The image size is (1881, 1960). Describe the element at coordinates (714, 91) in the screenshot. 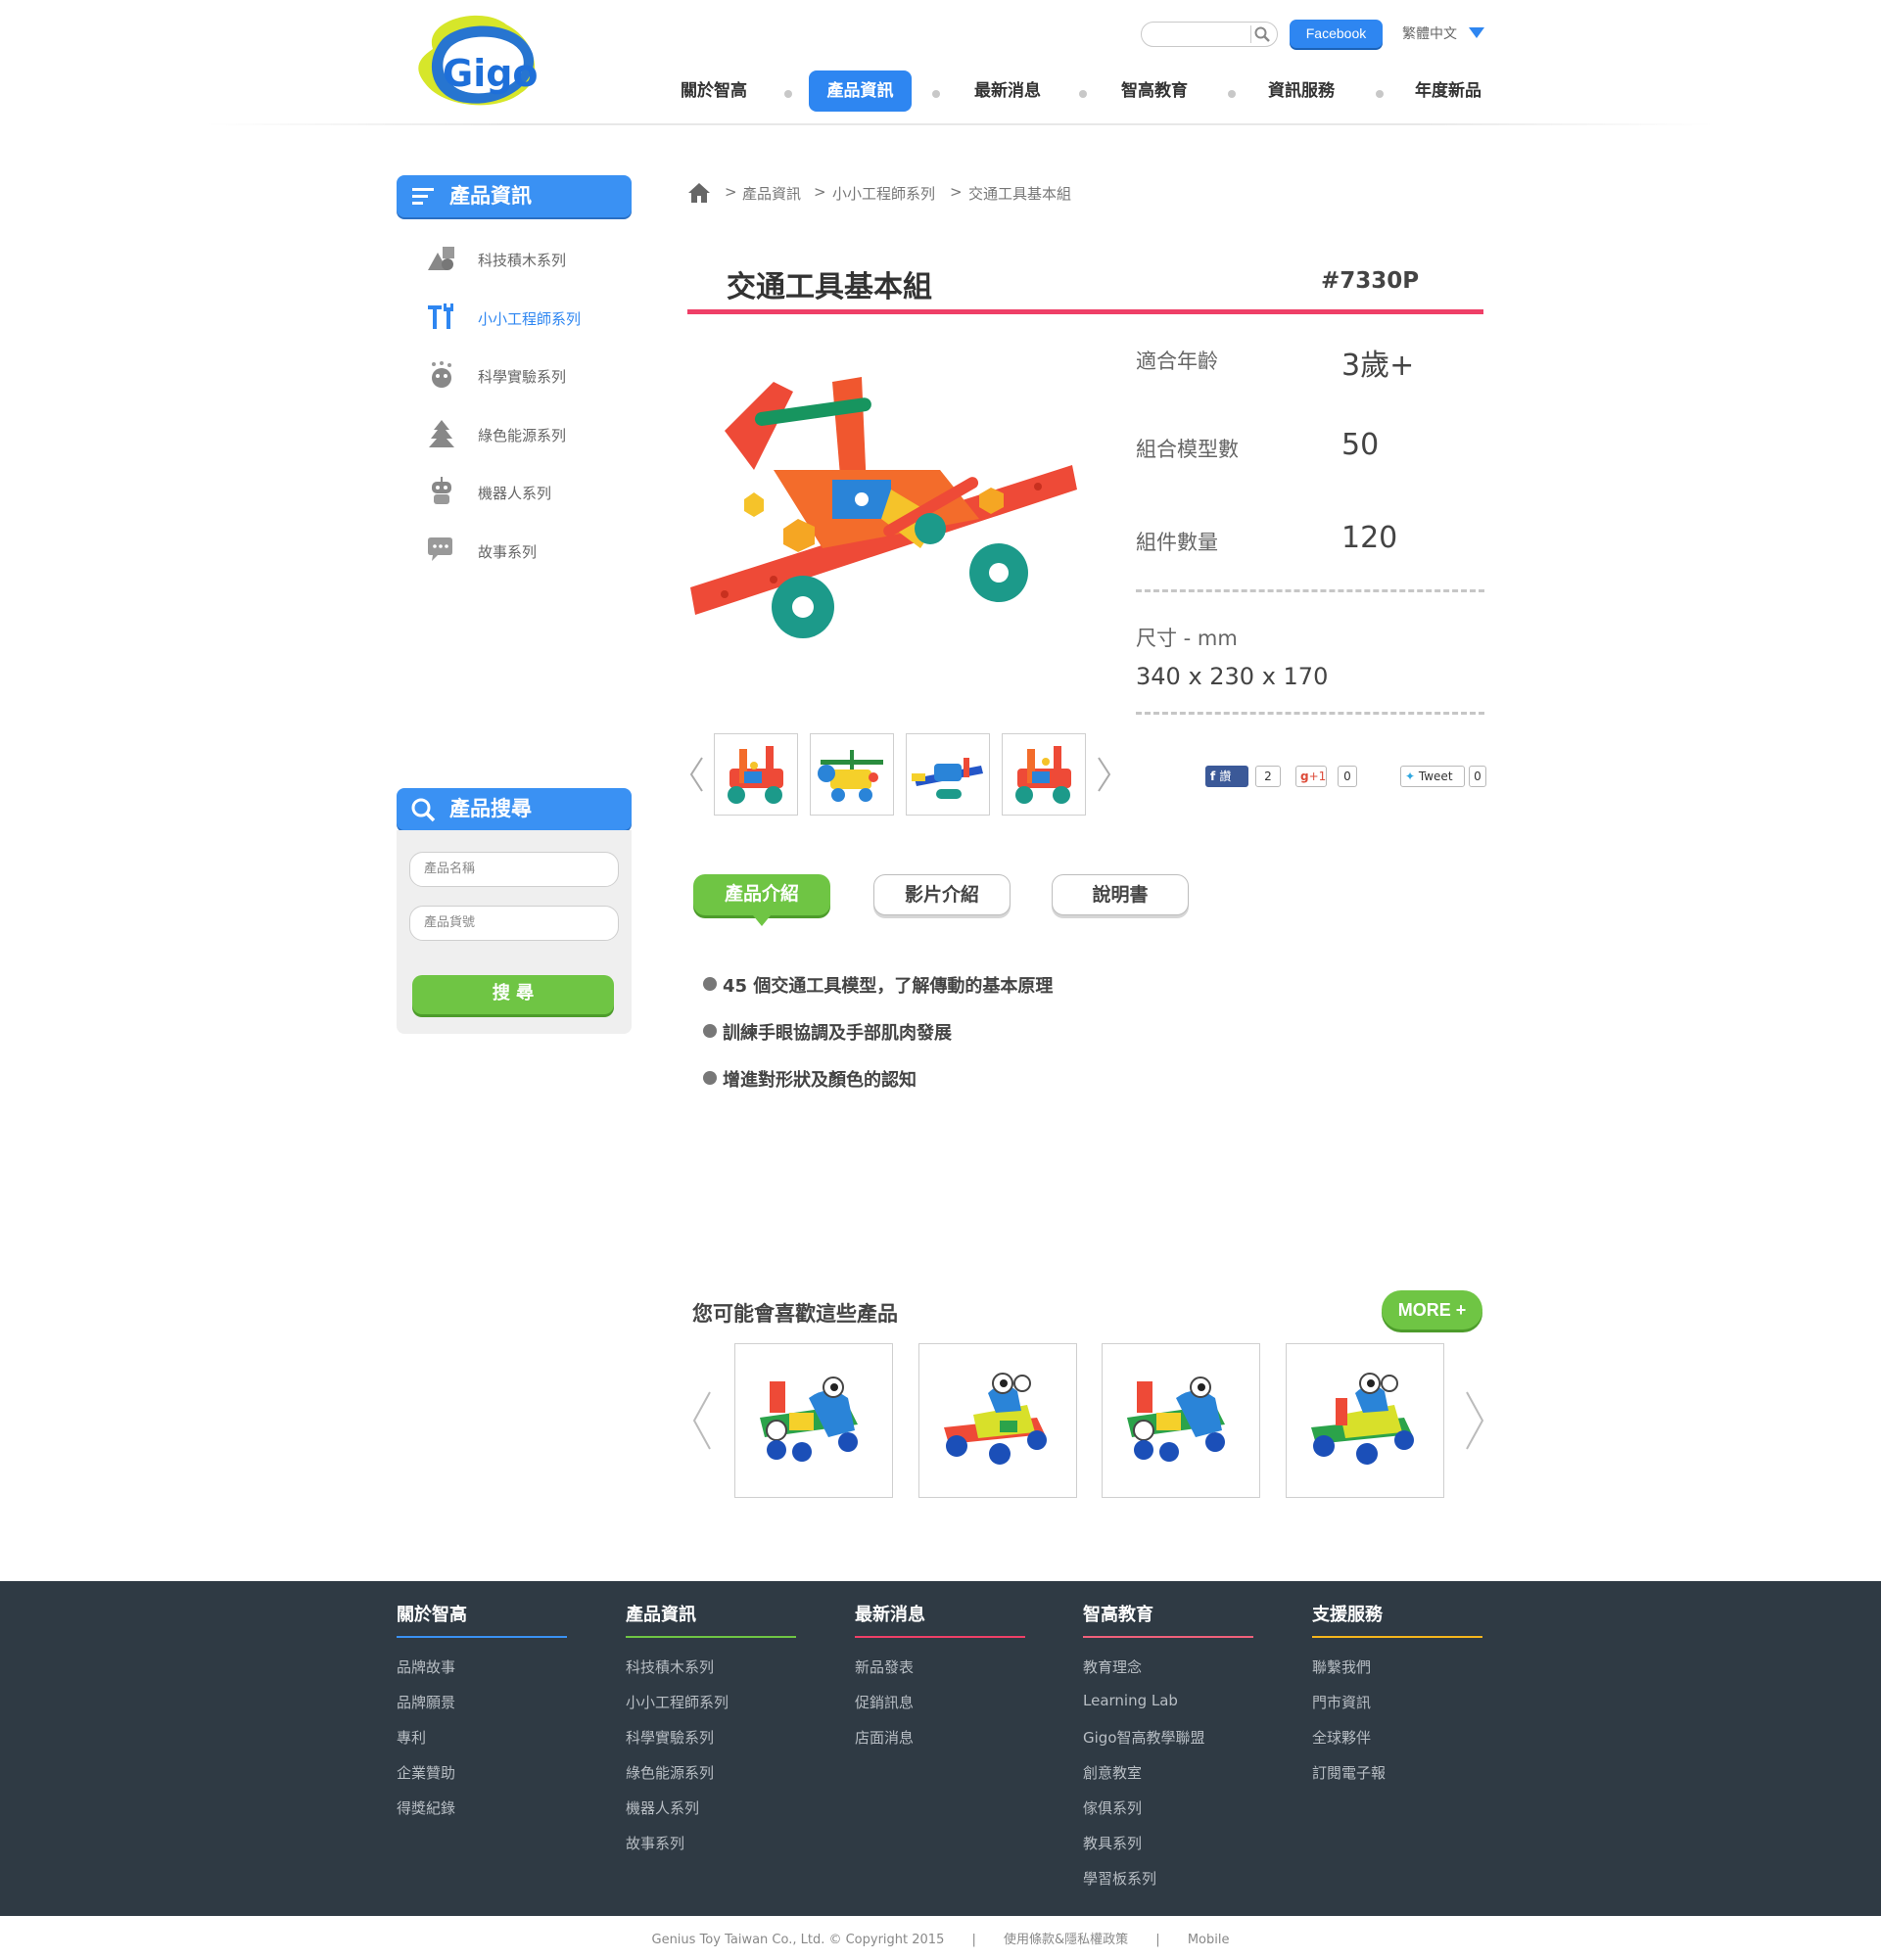

I see `nav-about: 關於智高` at that location.